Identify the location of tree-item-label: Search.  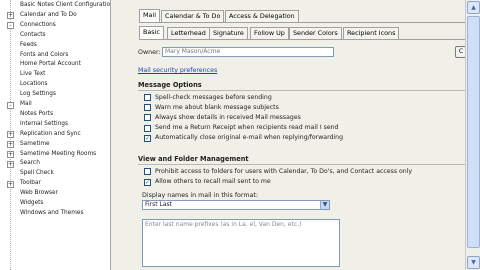
(30, 163).